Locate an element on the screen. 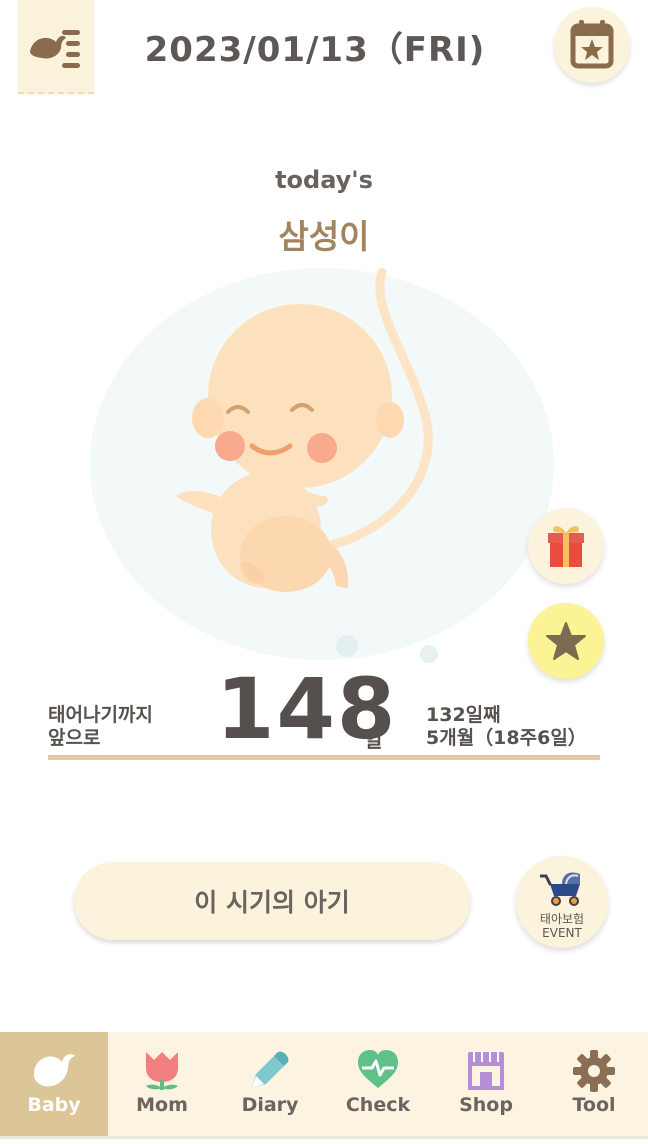  tab-baby-label: Baby is located at coordinates (54, 1105).